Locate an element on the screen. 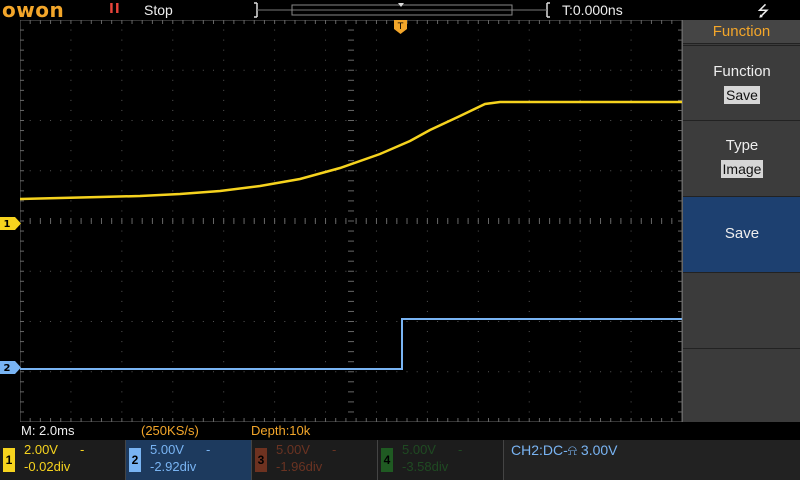  timebase-readout: M: 2.0ms is located at coordinates (47, 430).